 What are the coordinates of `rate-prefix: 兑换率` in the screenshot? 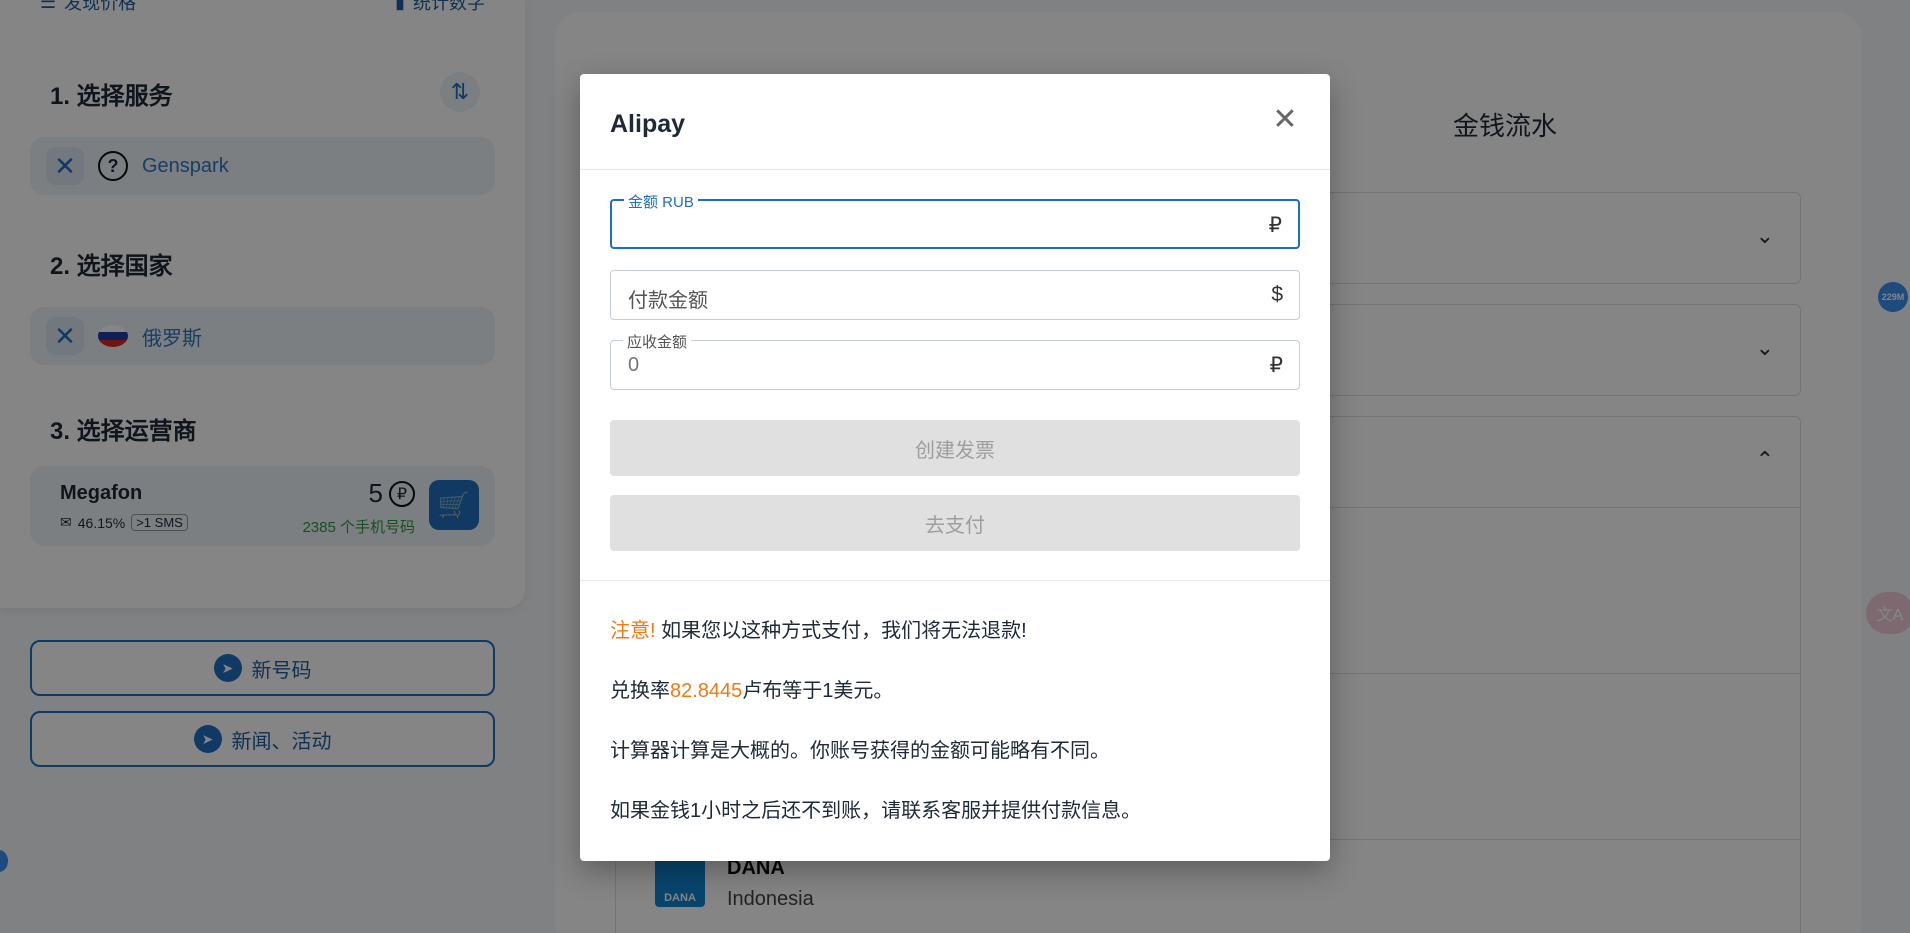 It's located at (640, 691).